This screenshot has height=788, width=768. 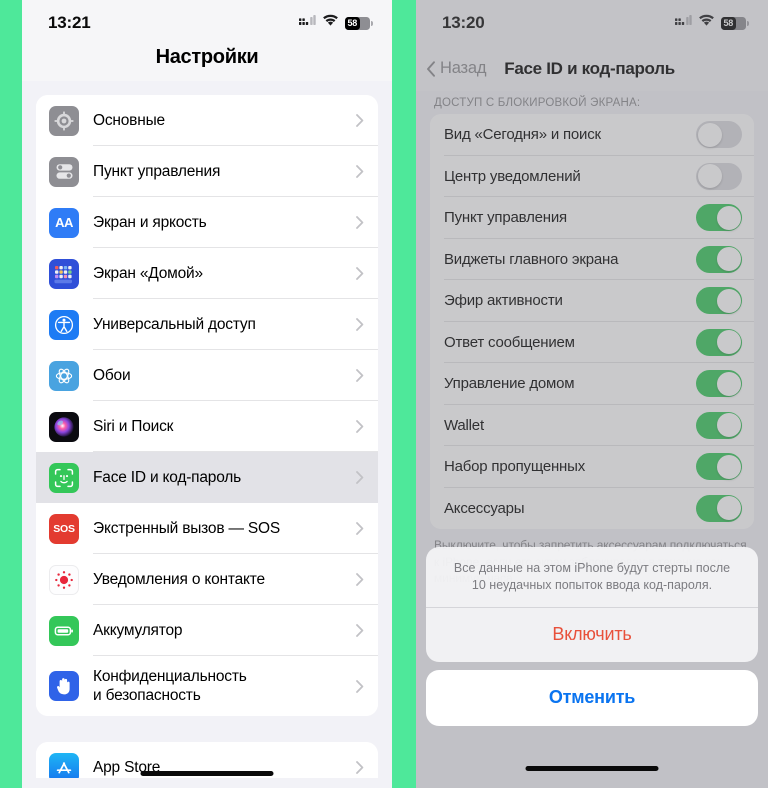 What do you see at coordinates (207, 120) in the screenshot?
I see `sidebar-item-general: Основные` at bounding box center [207, 120].